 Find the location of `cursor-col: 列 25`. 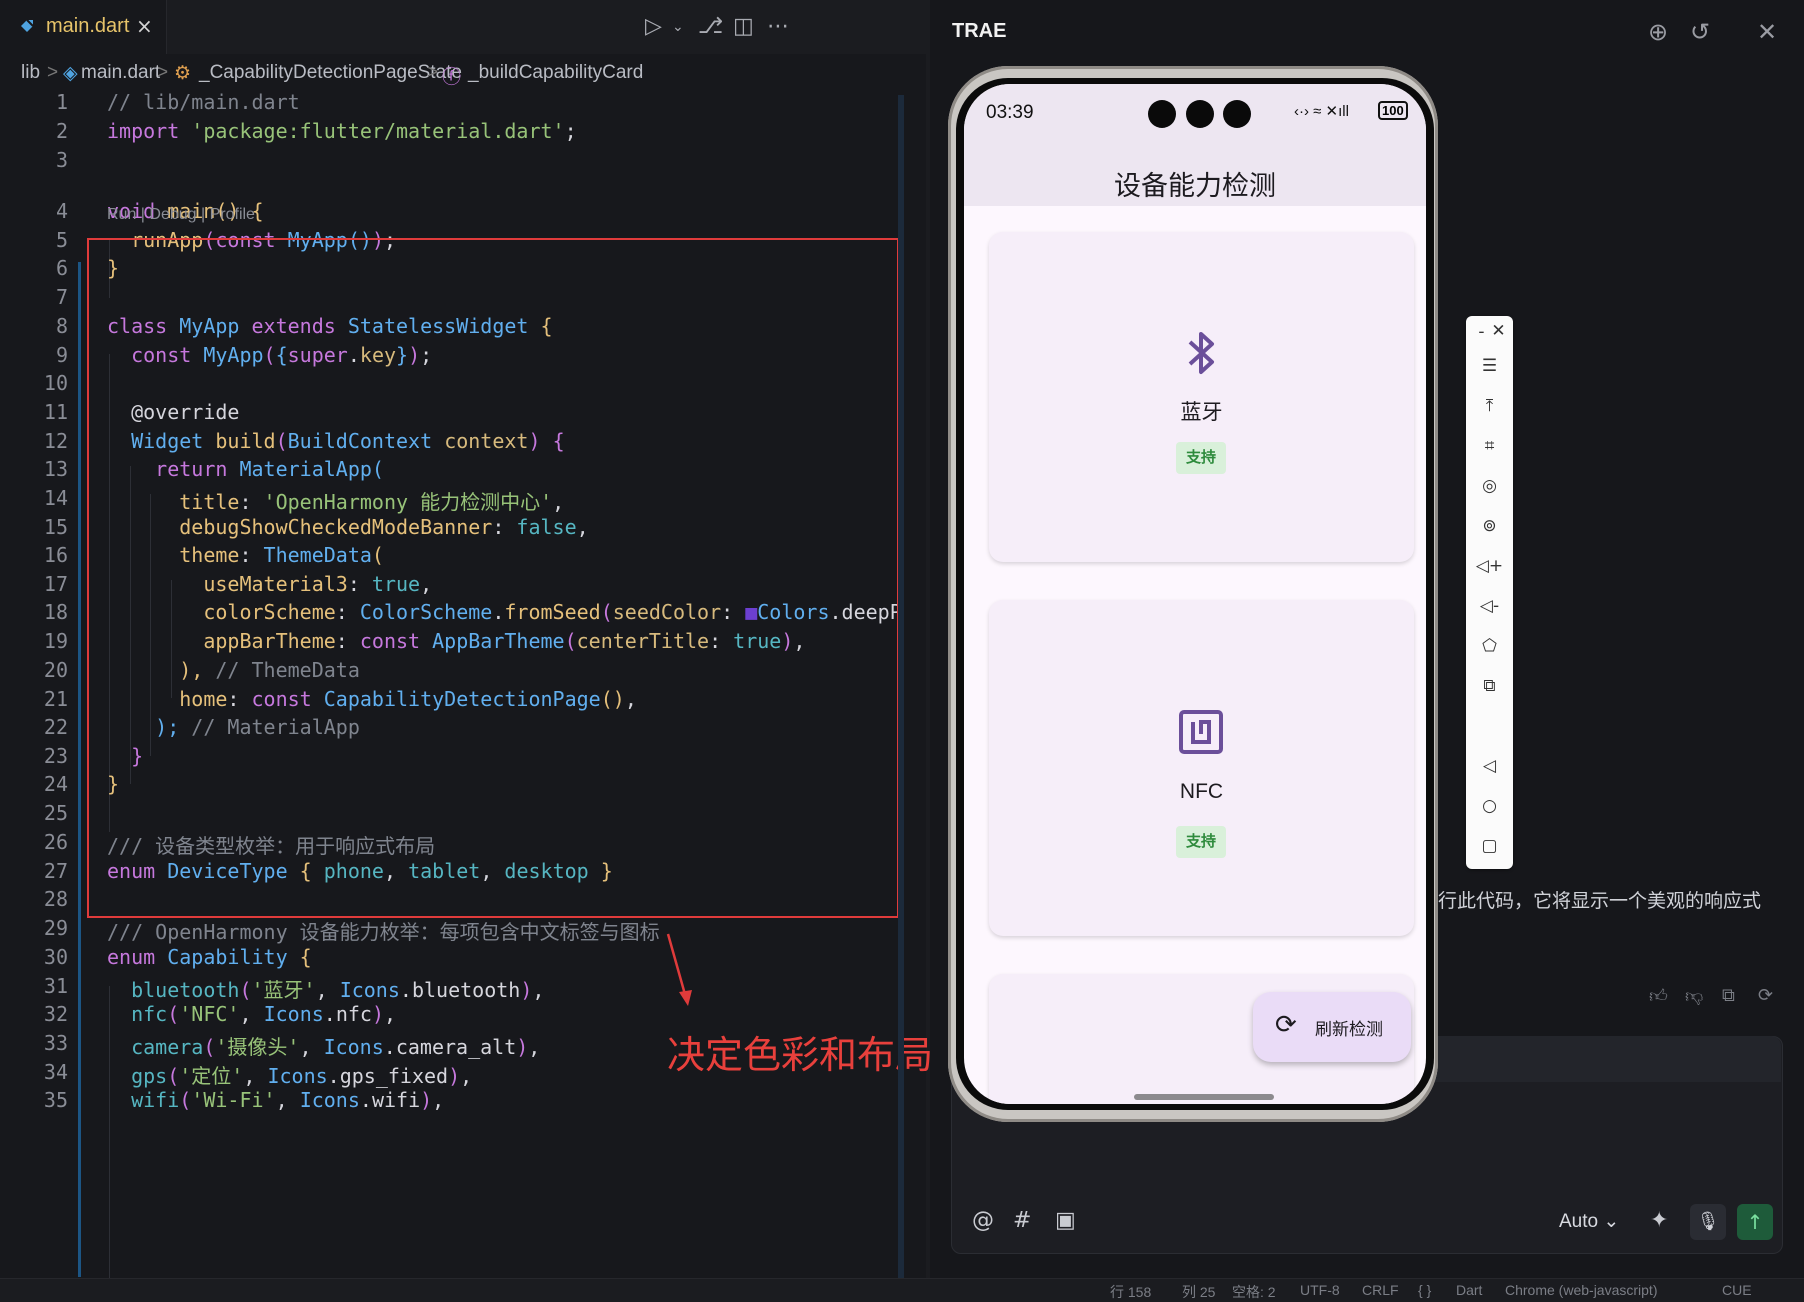

cursor-col: 列 25 is located at coordinates (1198, 1292).